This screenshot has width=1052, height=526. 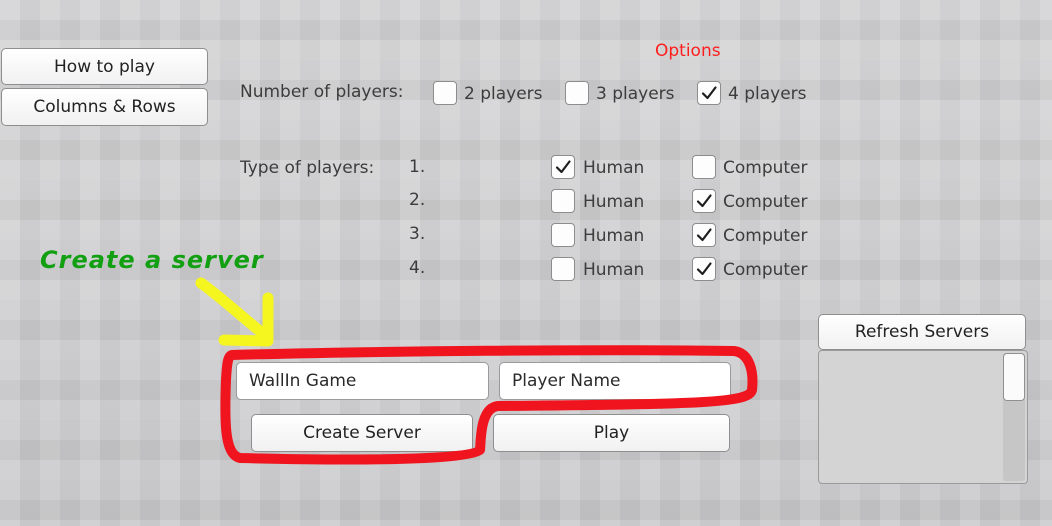 What do you see at coordinates (614, 270) in the screenshot?
I see `player-4-human-label: Human` at bounding box center [614, 270].